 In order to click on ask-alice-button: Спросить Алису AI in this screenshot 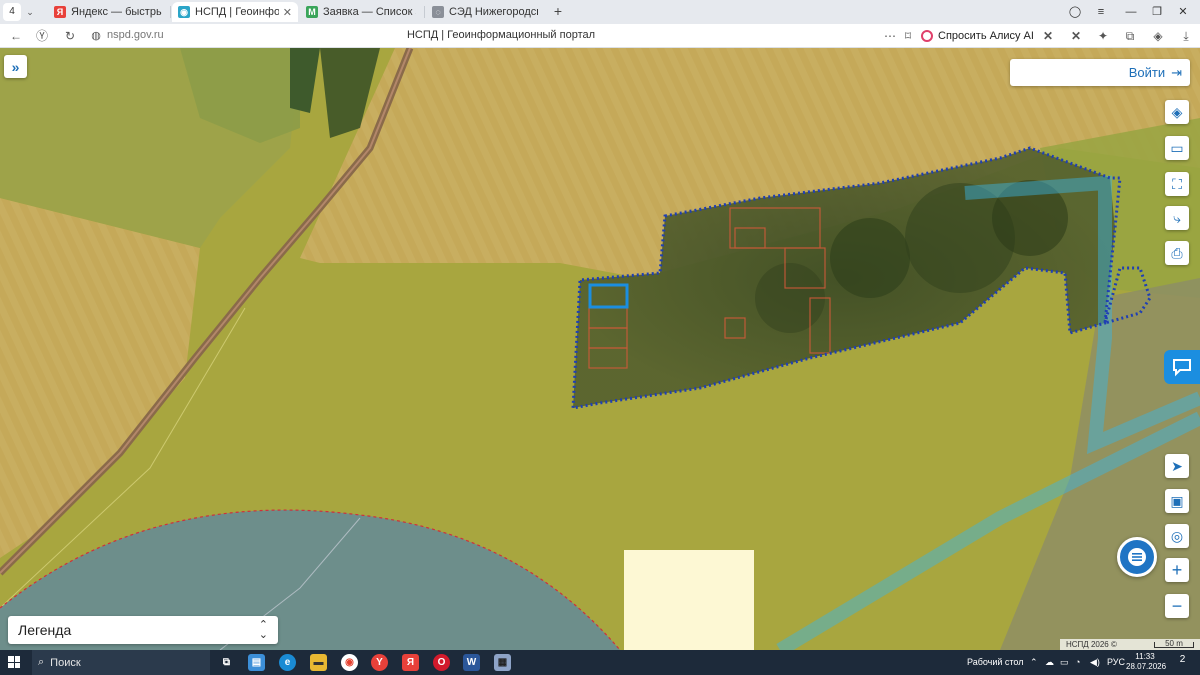, I will do `click(977, 36)`.